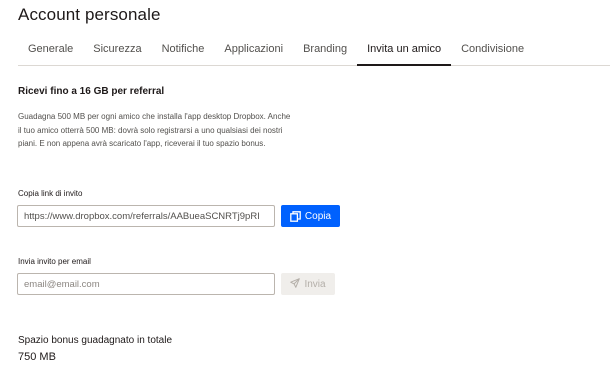  I want to click on tab-condivisione: Condivisione, so click(492, 49).